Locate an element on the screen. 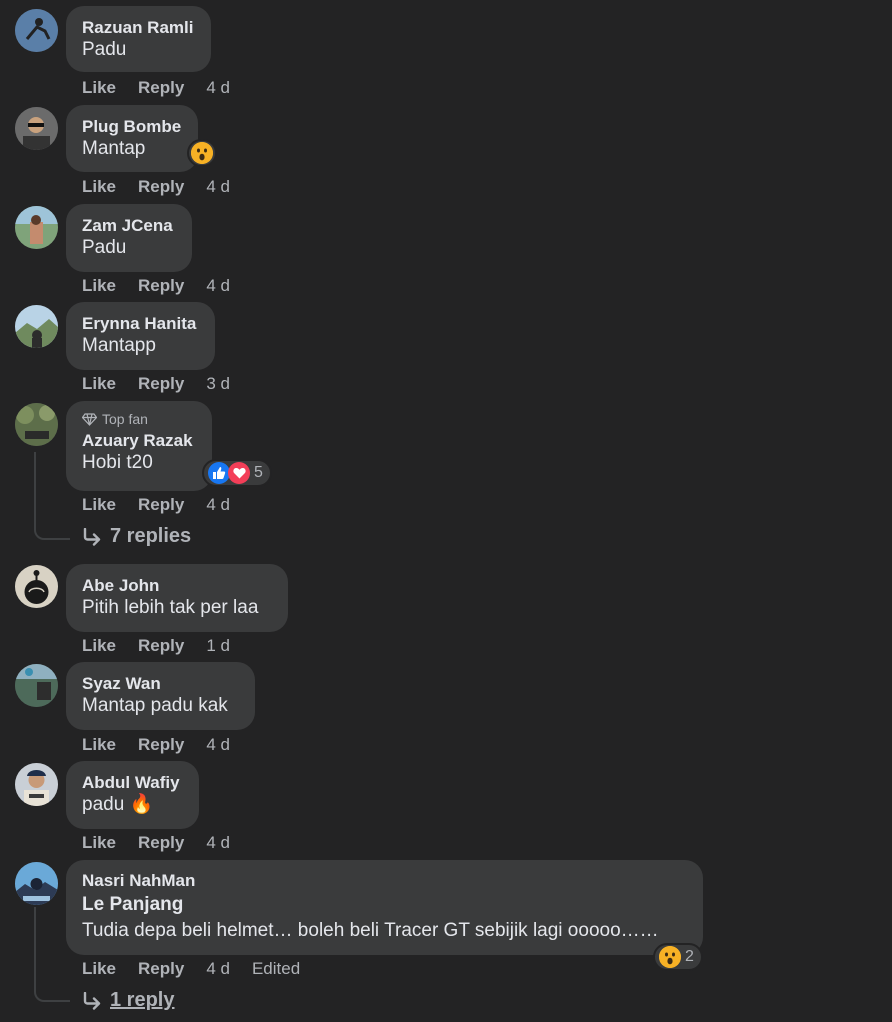  comment-actions: Like Reply 3 d is located at coordinates (156, 384).